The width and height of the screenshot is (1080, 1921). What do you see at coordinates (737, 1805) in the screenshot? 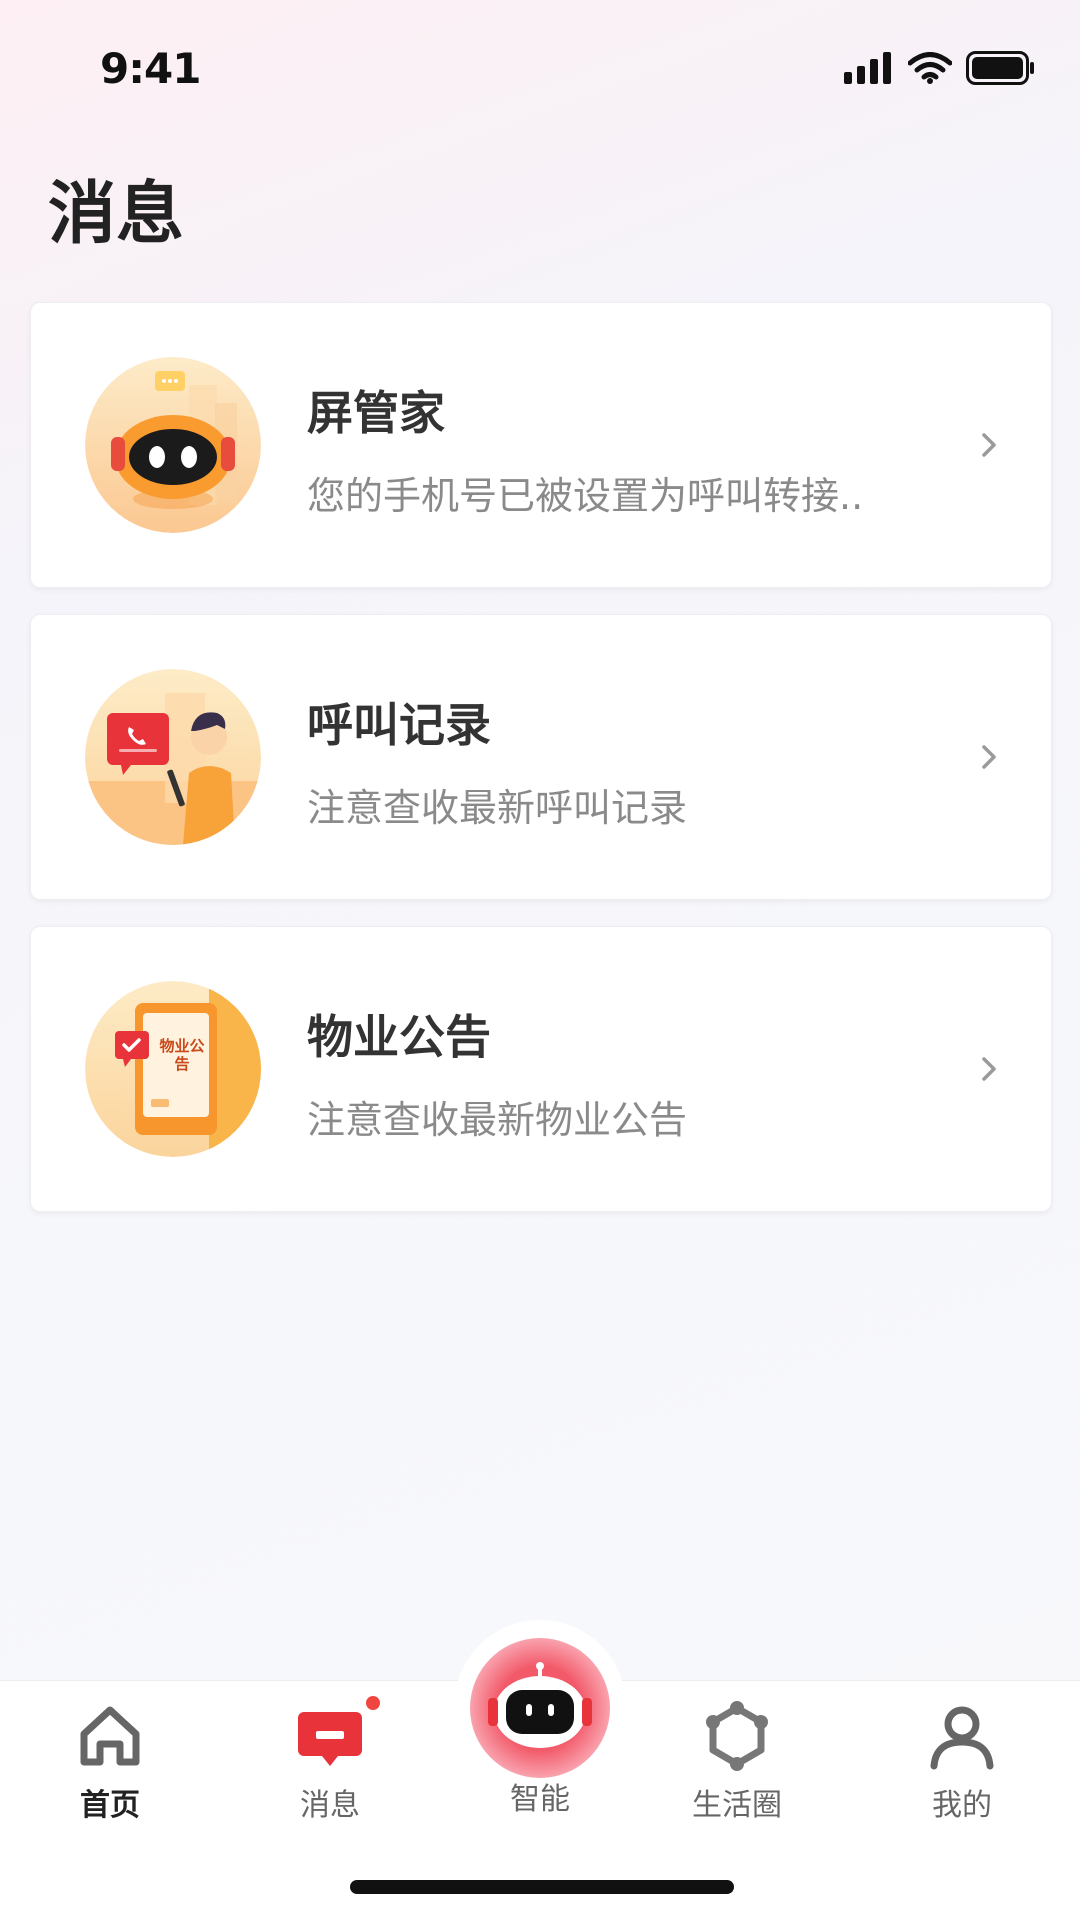
I see `tab-label: 生活圈` at bounding box center [737, 1805].